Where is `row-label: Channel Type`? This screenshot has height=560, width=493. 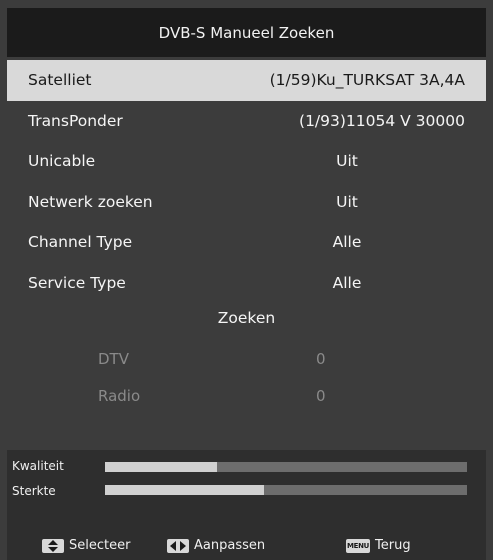
row-label: Channel Type is located at coordinates (80, 242).